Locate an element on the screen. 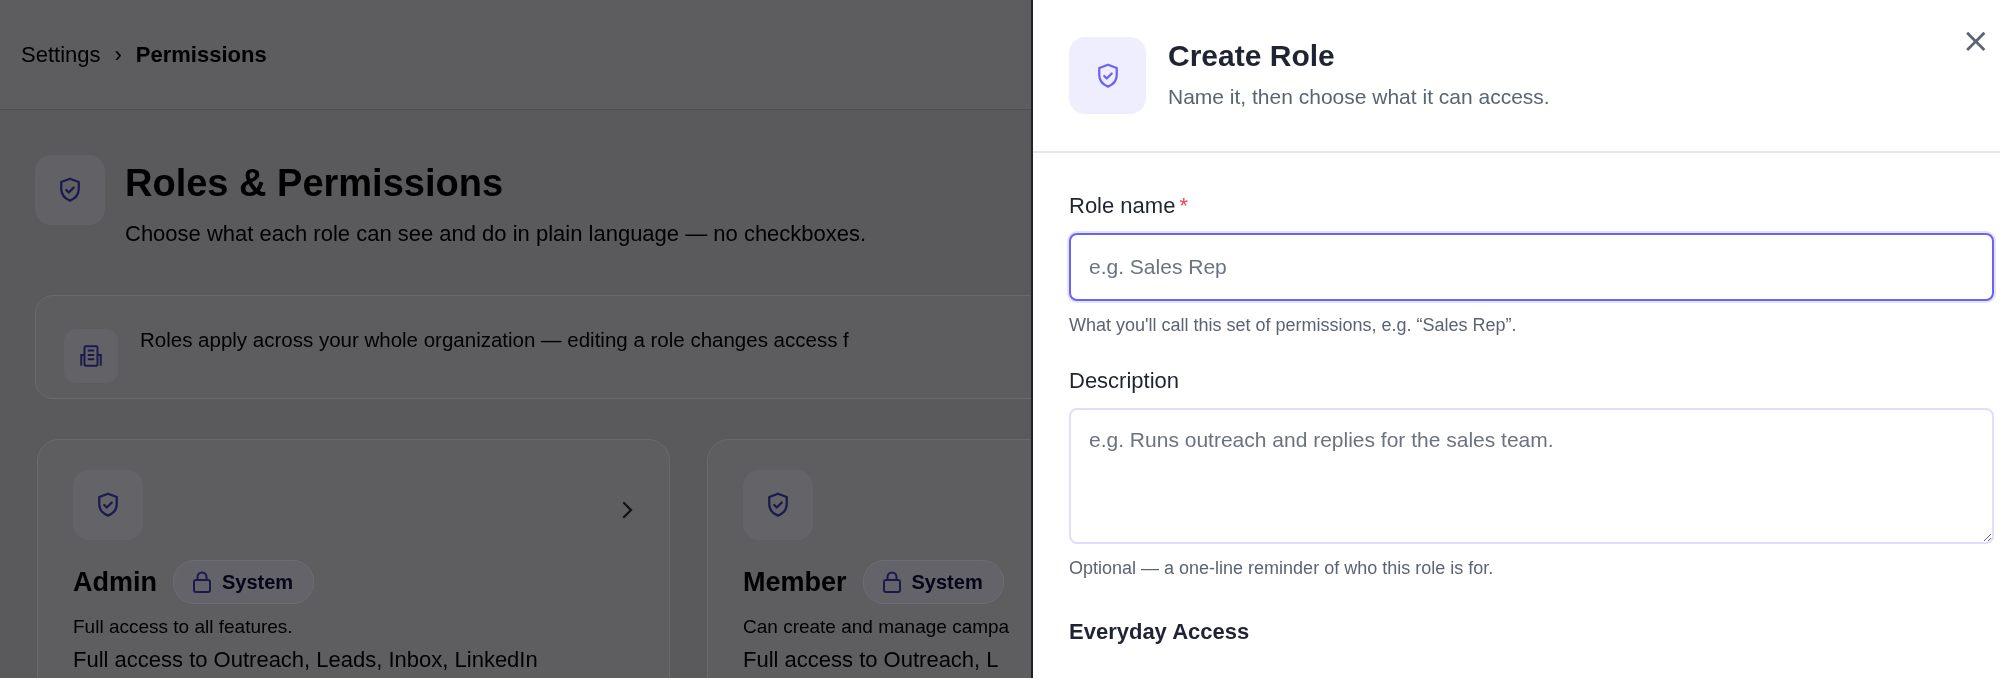 This screenshot has height=678, width=2000. field-label: Role name is located at coordinates (1122, 206).